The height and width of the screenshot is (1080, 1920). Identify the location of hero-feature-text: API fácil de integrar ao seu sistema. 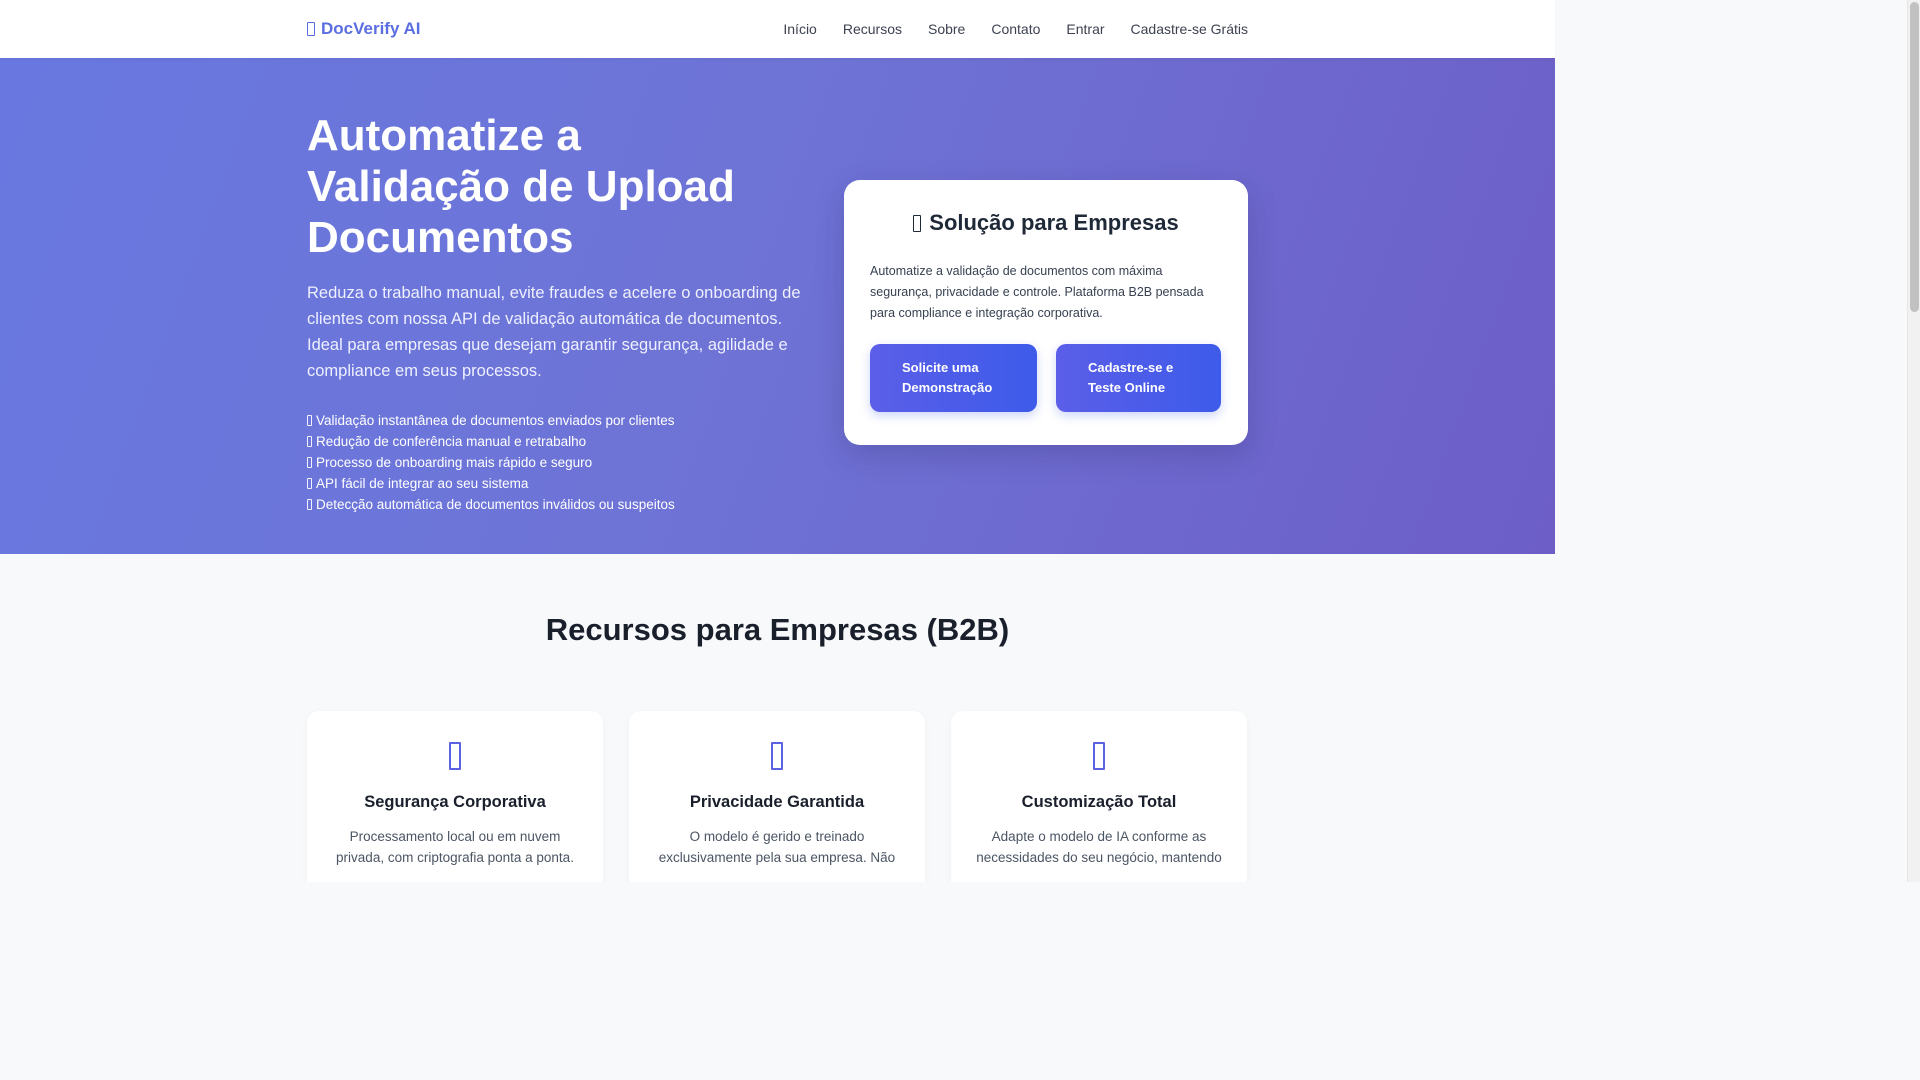
(422, 483).